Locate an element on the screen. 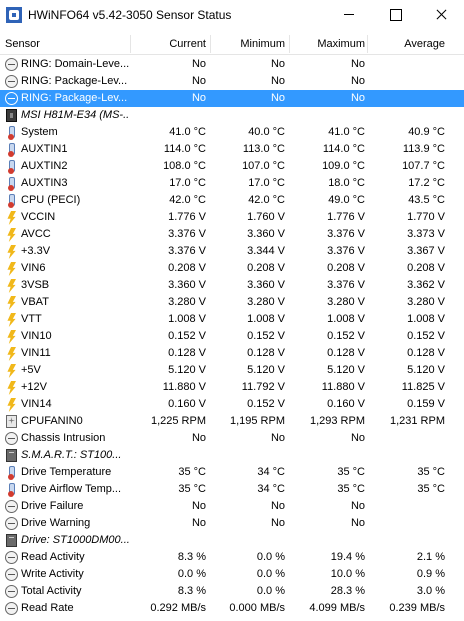 This screenshot has width=464, height=621. current-value: 3.376 V is located at coordinates (187, 234).